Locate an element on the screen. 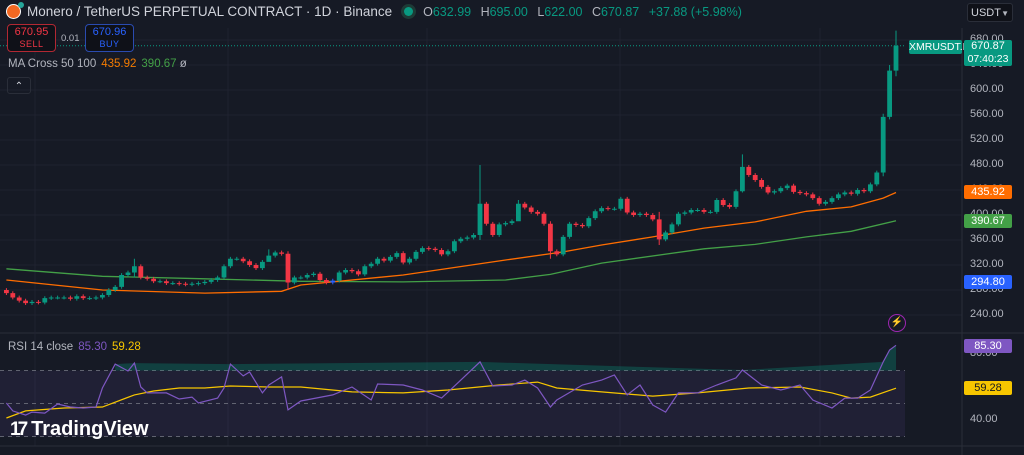 The width and height of the screenshot is (1024, 455). price-axis-label: 560.00 is located at coordinates (987, 114).